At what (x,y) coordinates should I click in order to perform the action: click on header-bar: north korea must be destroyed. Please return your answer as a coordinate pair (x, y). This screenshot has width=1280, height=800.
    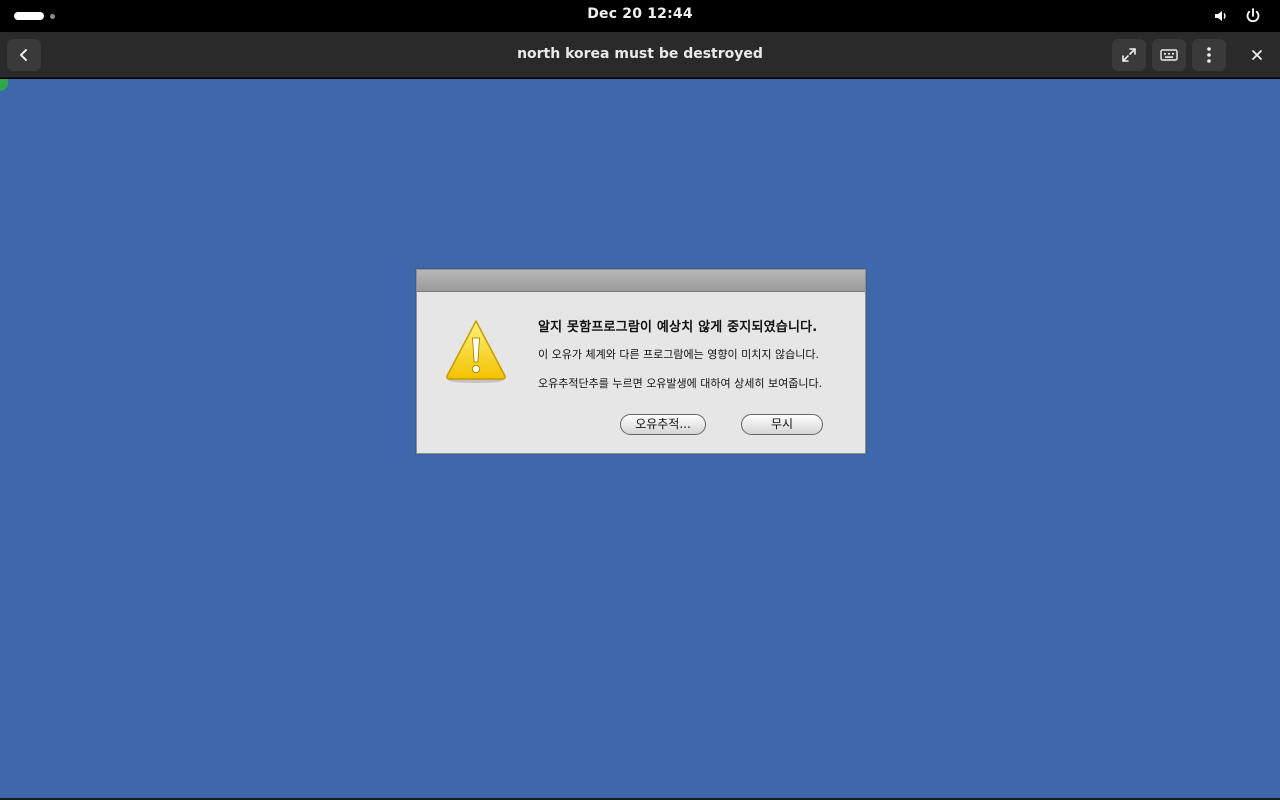
    Looking at the image, I should click on (640, 55).